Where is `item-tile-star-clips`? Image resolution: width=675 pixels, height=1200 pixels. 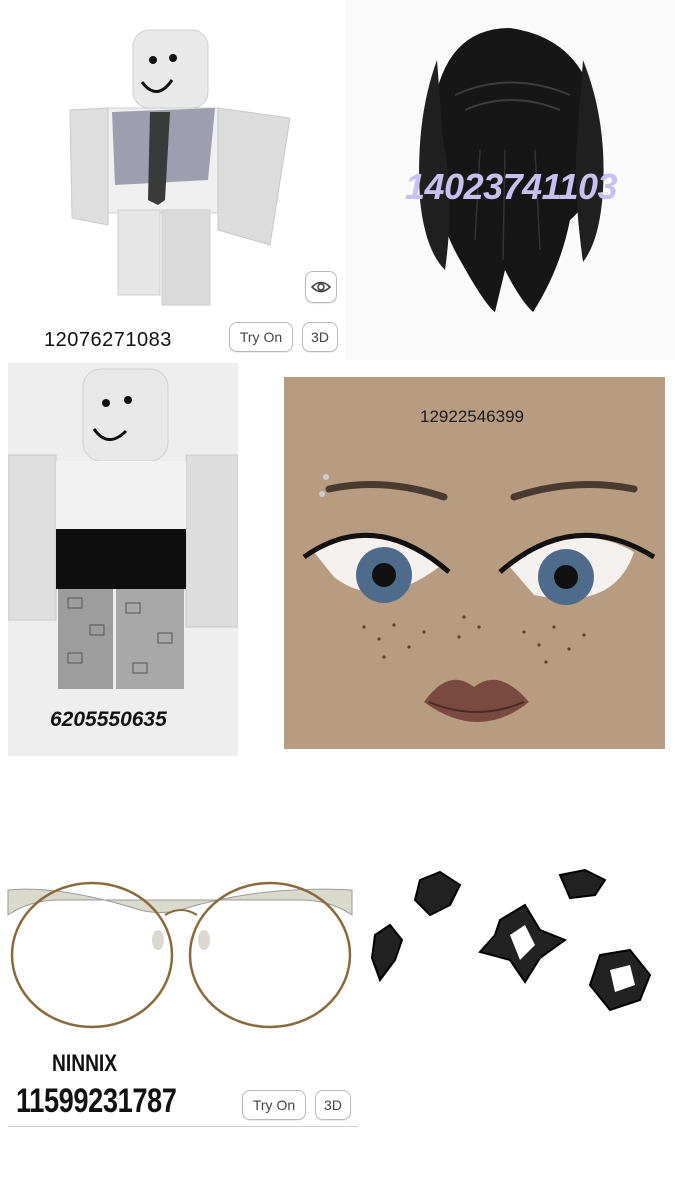
item-tile-star-clips is located at coordinates (517, 960).